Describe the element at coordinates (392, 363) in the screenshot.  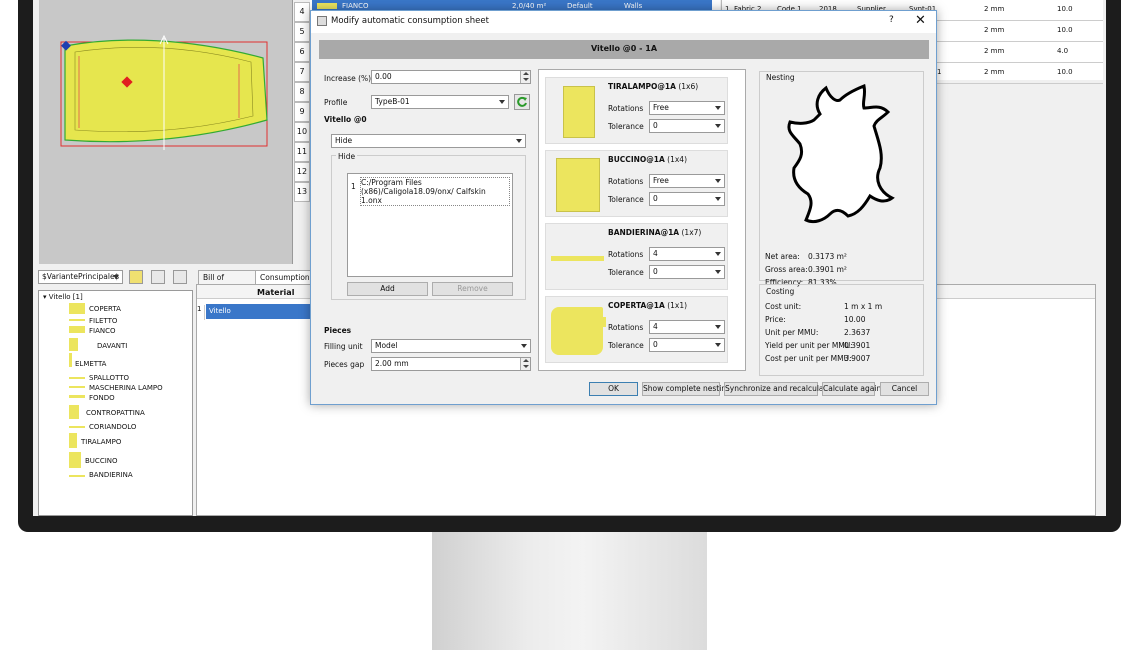
I see `pieces-gap-value: 2.00 mm` at that location.